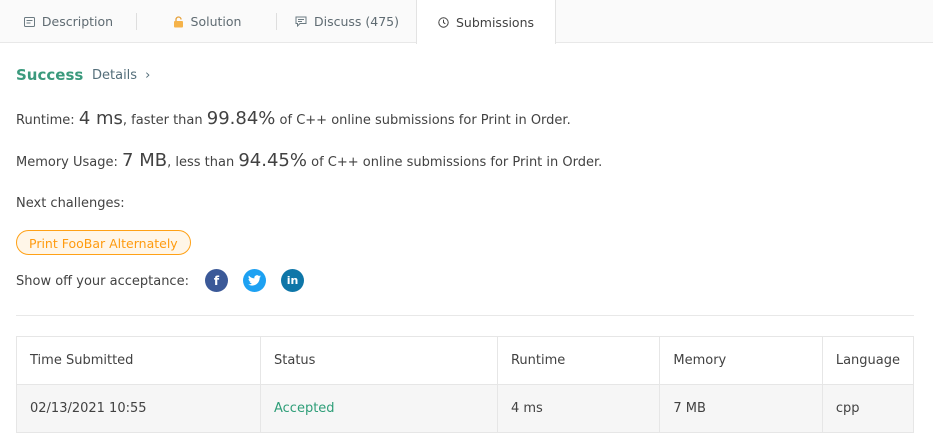  I want to click on cell-status-link: Accepted, so click(379, 408).